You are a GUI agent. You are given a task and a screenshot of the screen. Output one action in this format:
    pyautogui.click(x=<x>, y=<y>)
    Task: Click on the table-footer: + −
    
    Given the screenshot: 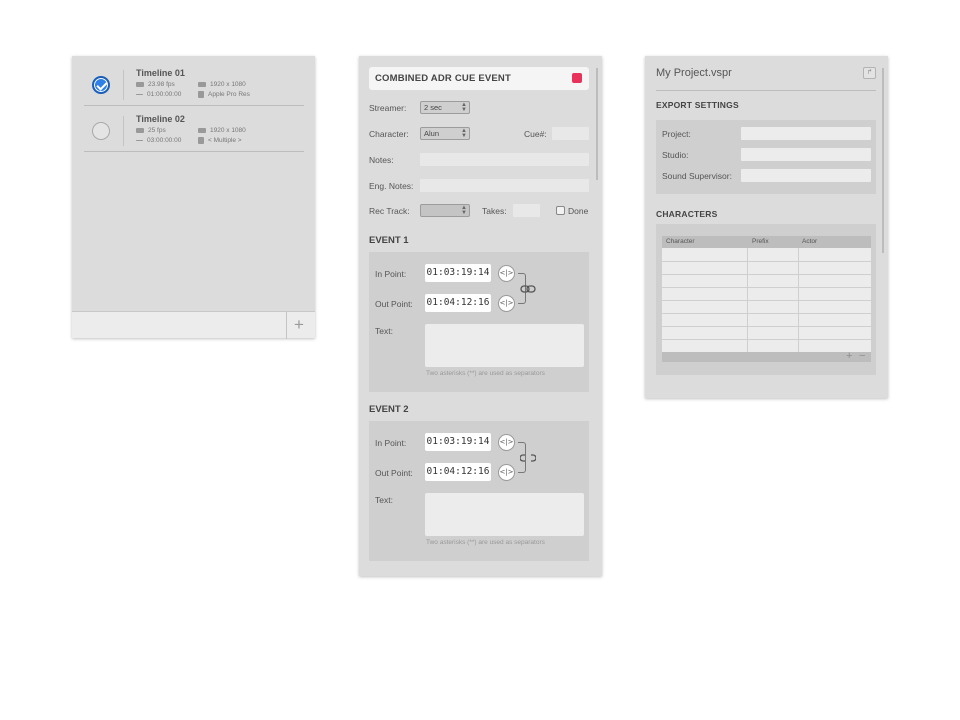 What is the action you would take?
    pyautogui.click(x=766, y=356)
    